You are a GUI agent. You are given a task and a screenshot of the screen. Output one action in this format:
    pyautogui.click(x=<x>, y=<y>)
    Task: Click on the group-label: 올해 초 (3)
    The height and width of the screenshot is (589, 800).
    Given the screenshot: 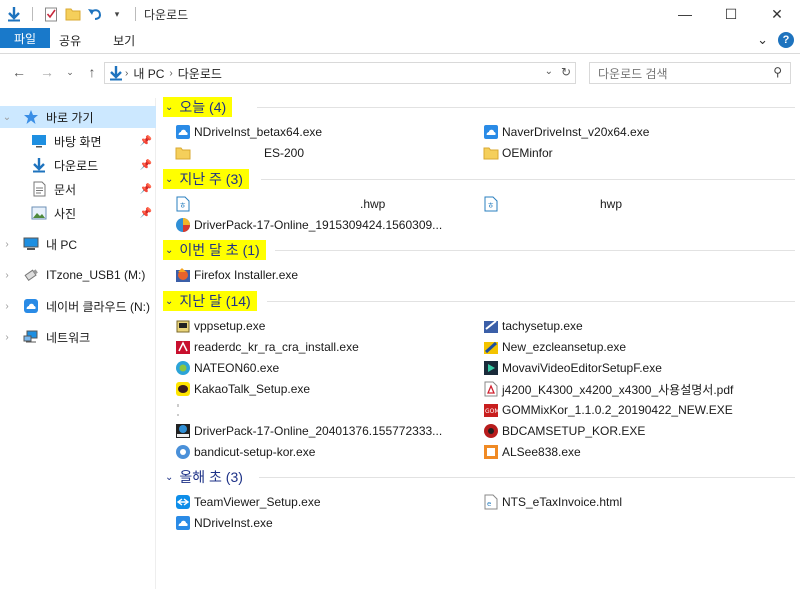 What is the action you would take?
    pyautogui.click(x=211, y=477)
    